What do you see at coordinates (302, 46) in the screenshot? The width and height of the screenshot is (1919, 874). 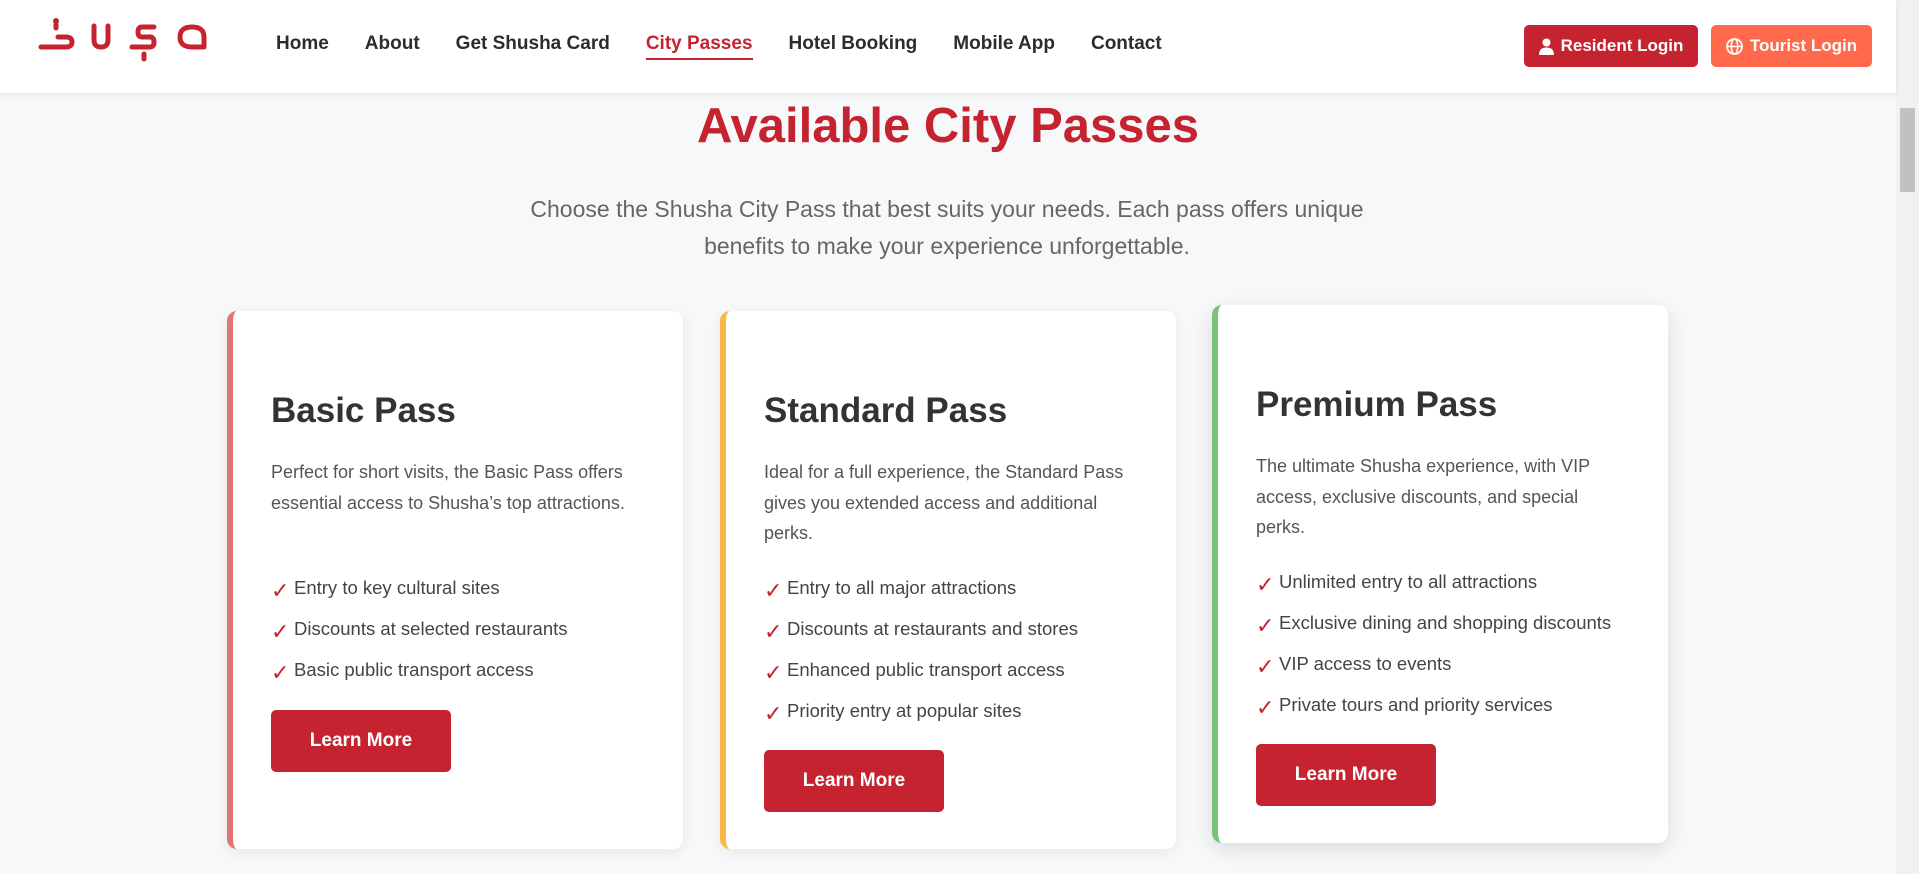 I see `nav-home: Home` at bounding box center [302, 46].